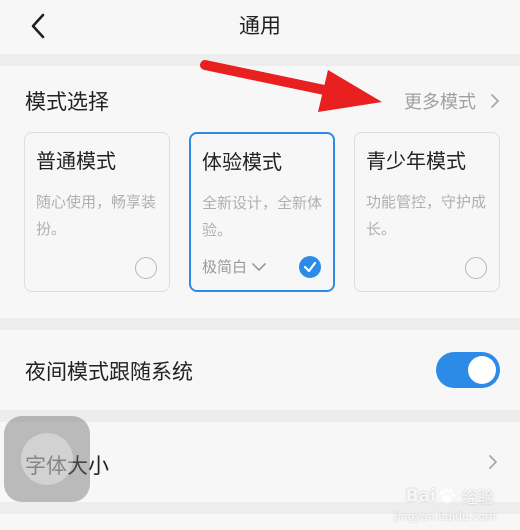 Image resolution: width=520 pixels, height=530 pixels. I want to click on night-mode-toggle, so click(468, 370).